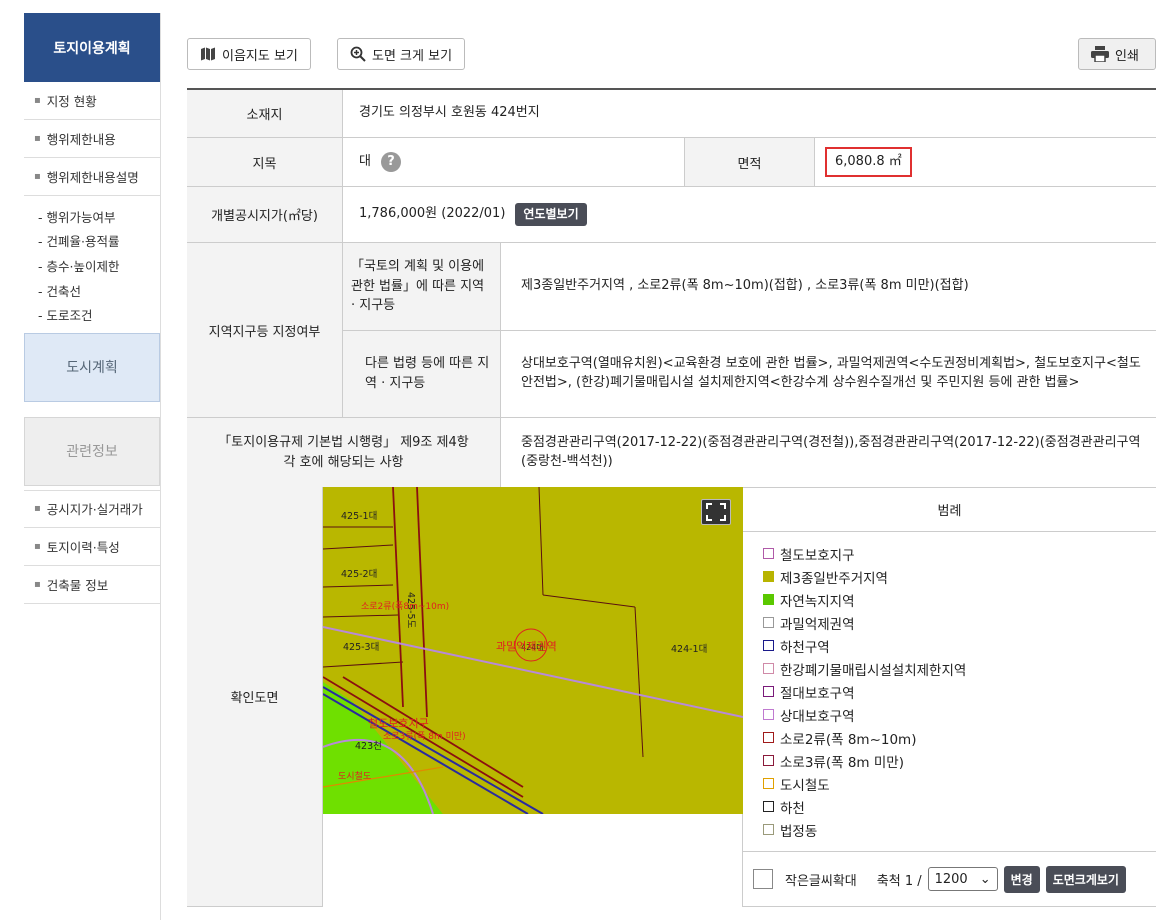 The image size is (1176, 920). Describe the element at coordinates (92, 47) in the screenshot. I see `sidebar-title: 토지이용계획` at that location.